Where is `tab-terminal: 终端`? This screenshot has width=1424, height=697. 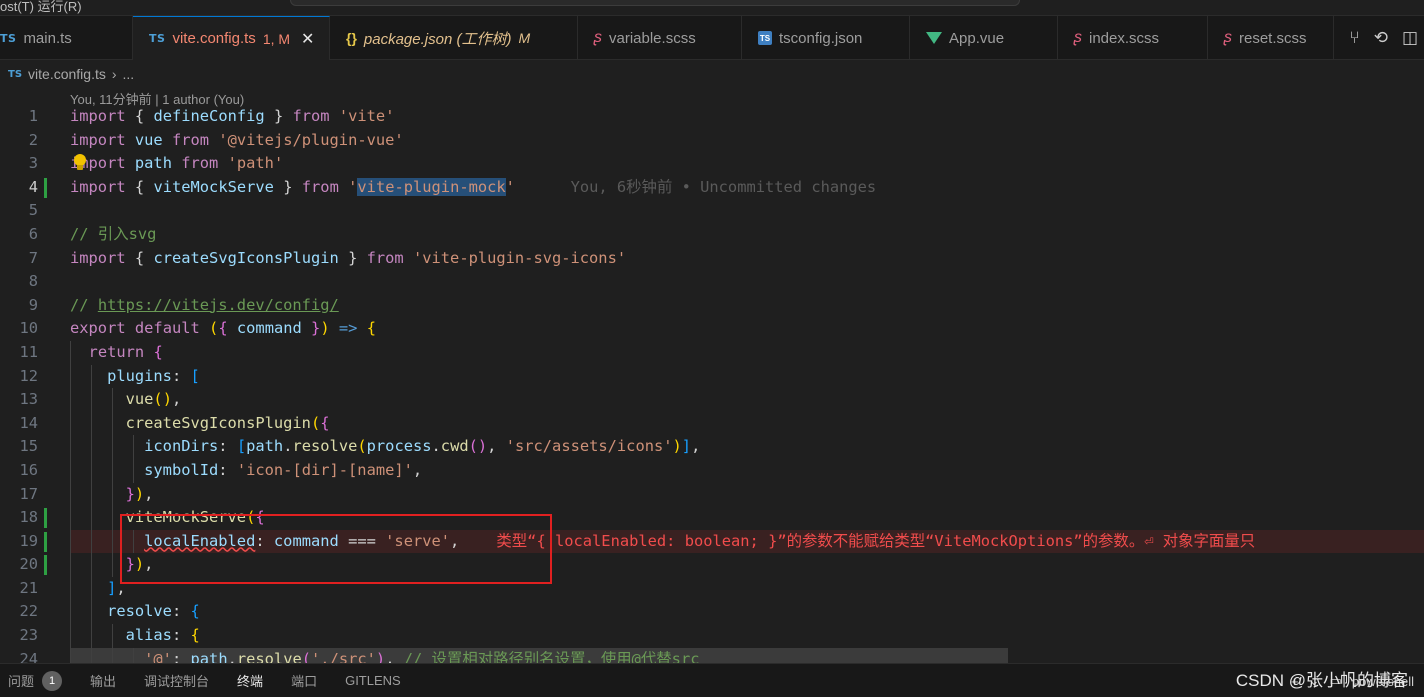
tab-terminal: 终端 is located at coordinates (250, 680).